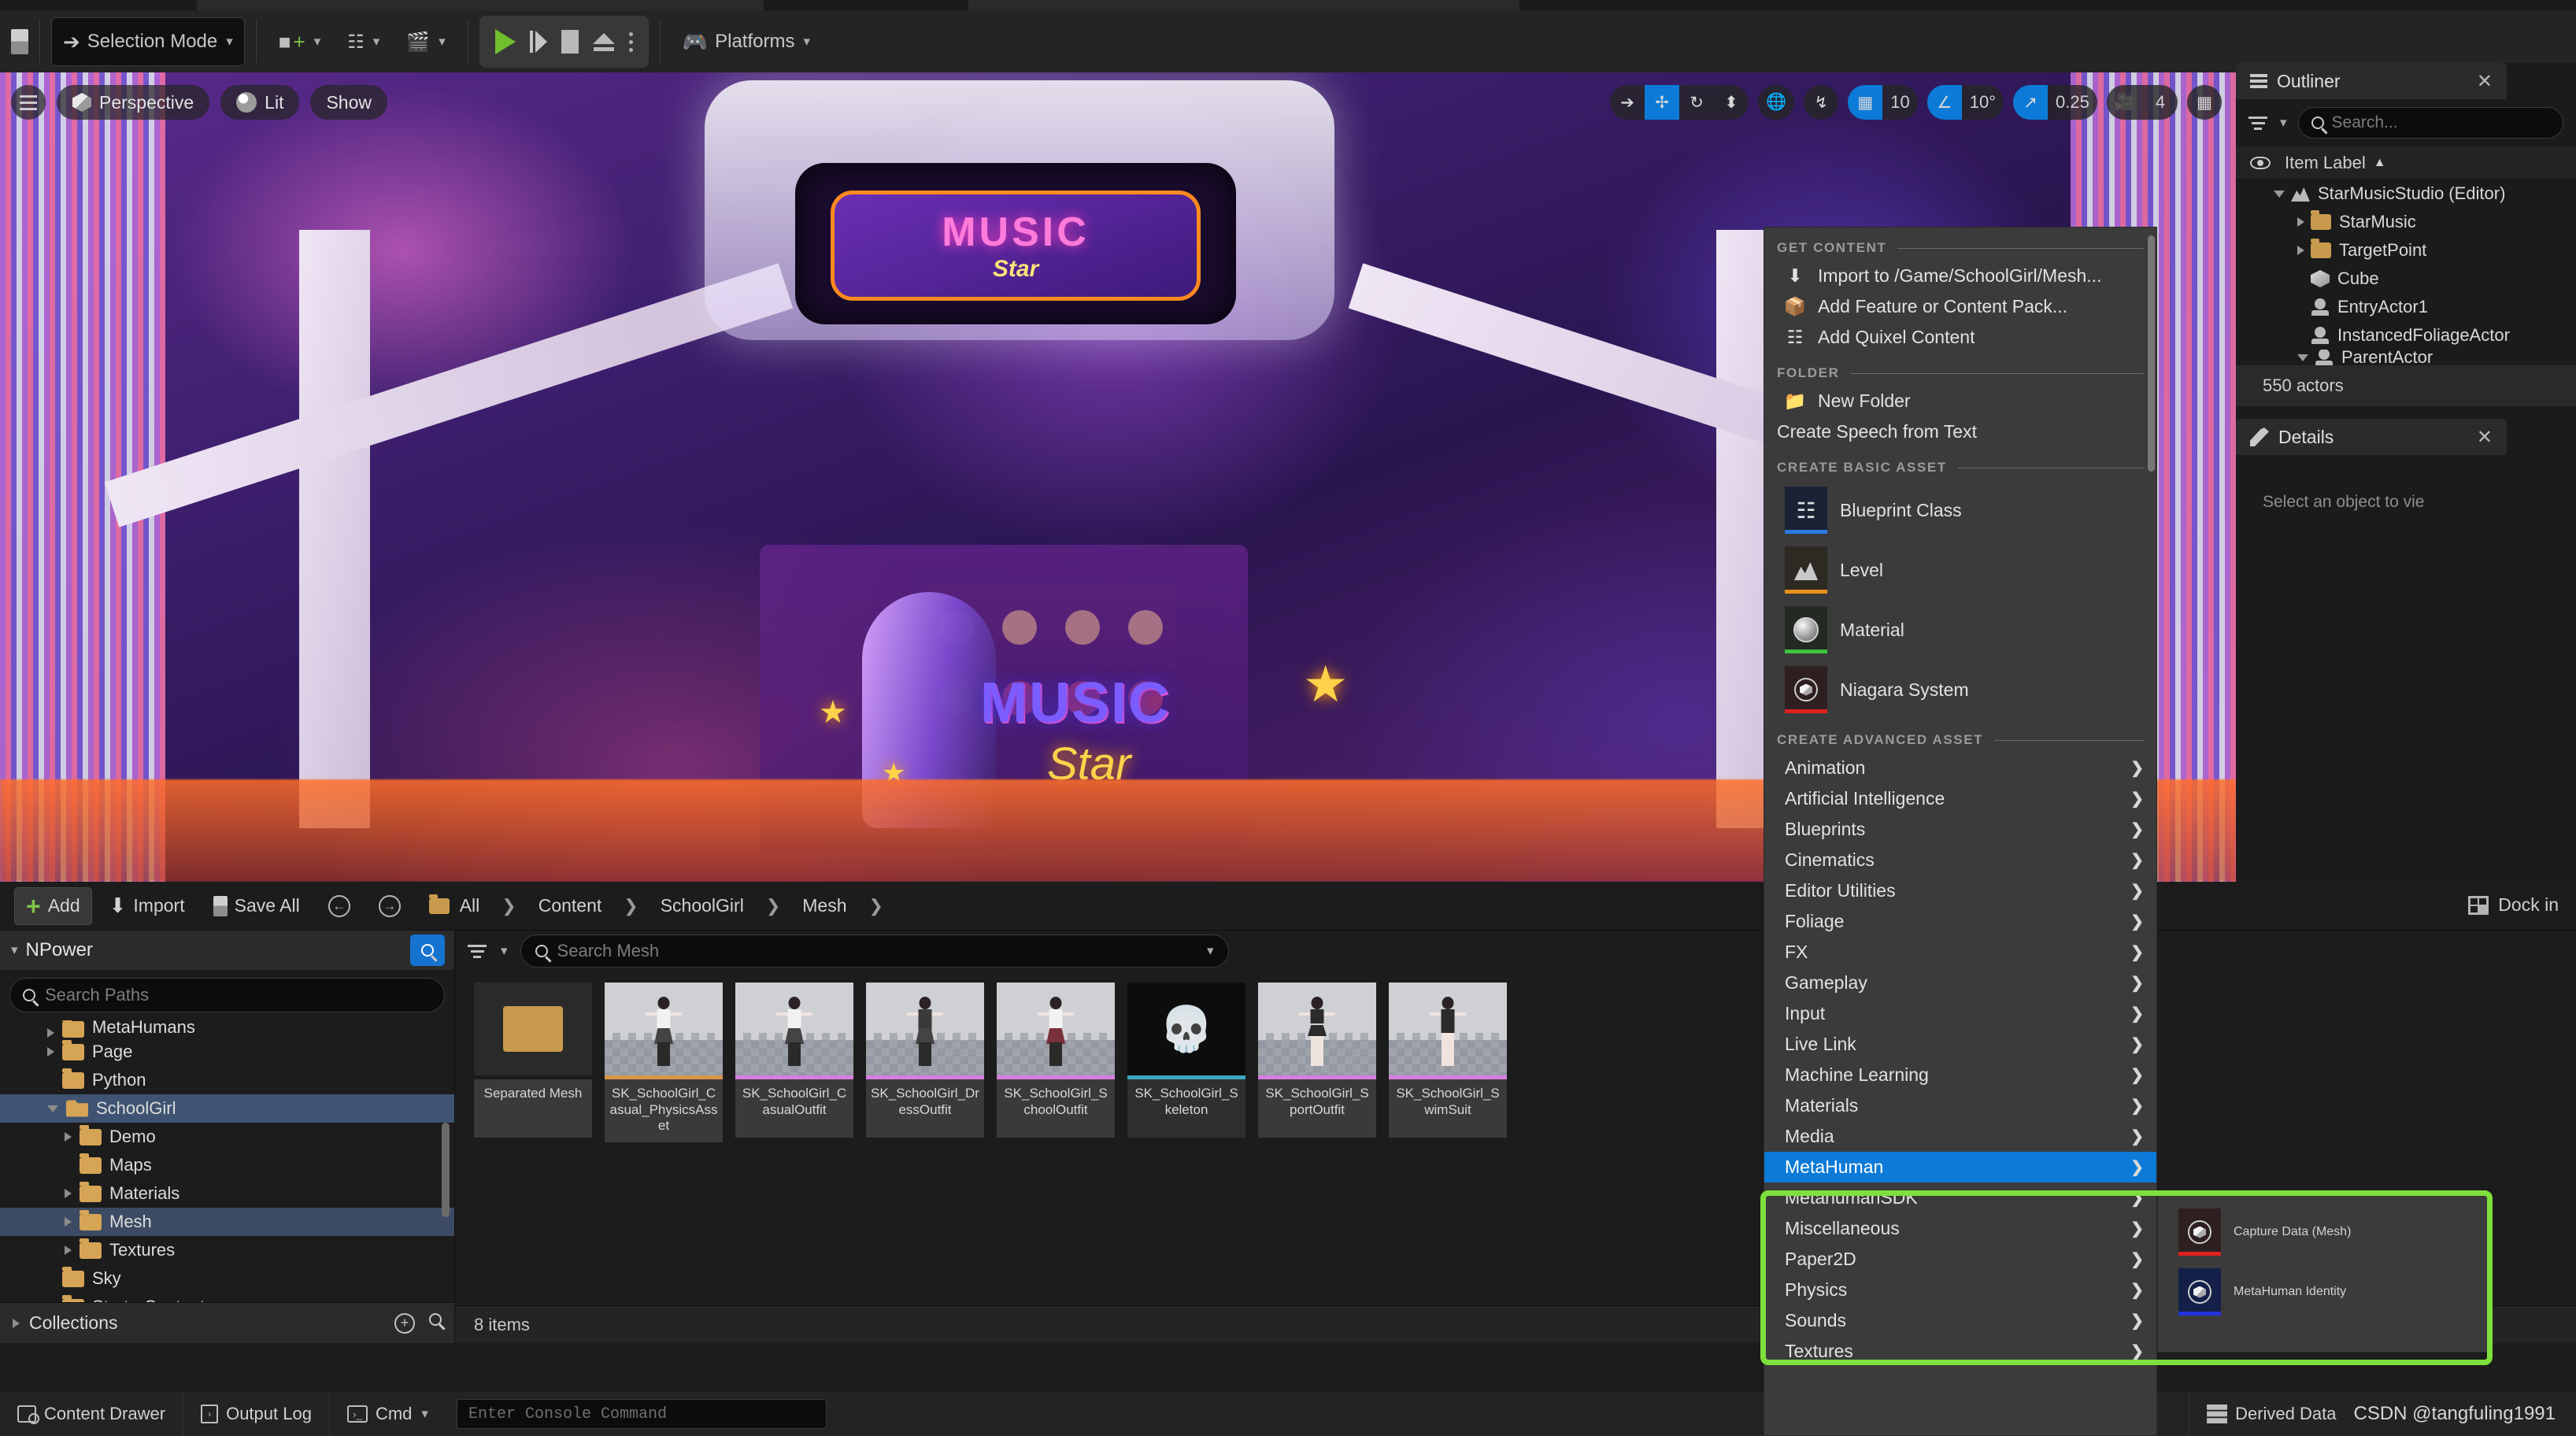  Describe the element at coordinates (1960, 510) in the screenshot. I see `menu-item-blueprint-class: ☷ Blueprint Class` at that location.